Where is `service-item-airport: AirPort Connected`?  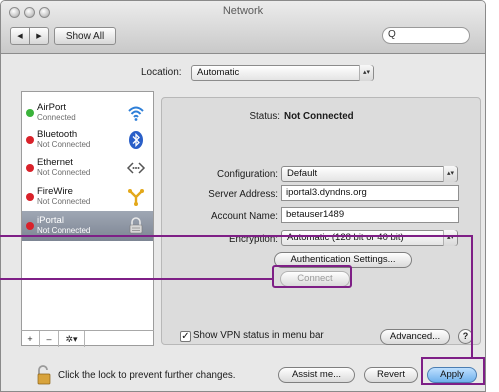
service-item-airport: AirPort Connected is located at coordinates (87, 113).